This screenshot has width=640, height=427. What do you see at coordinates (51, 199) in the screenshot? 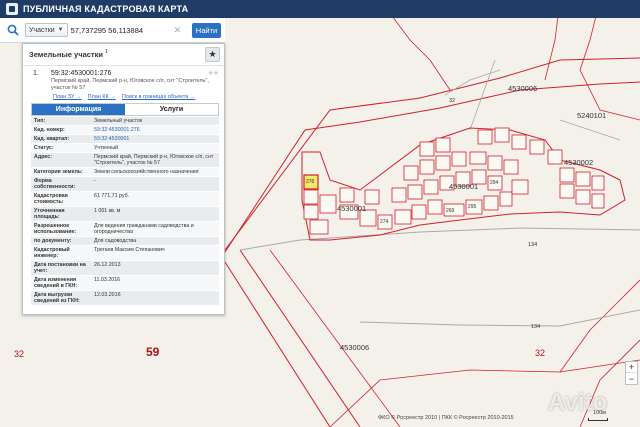
I see `info-row-label: Кадастровая стоимость:` at bounding box center [51, 199].